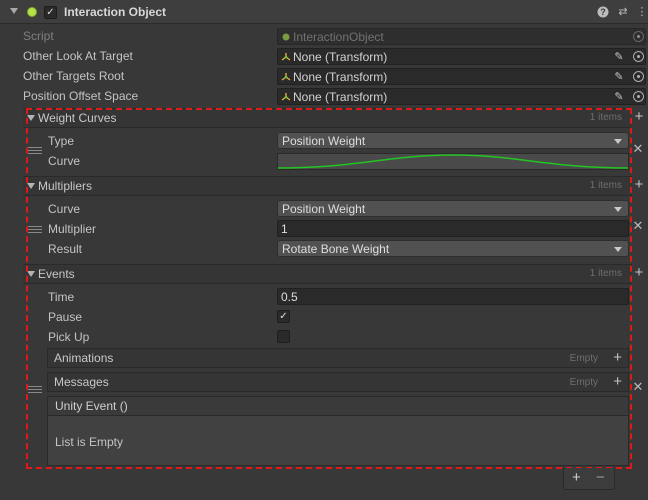  Describe the element at coordinates (340, 97) in the screenshot. I see `position-offset-space-value: None (Transform)` at that location.